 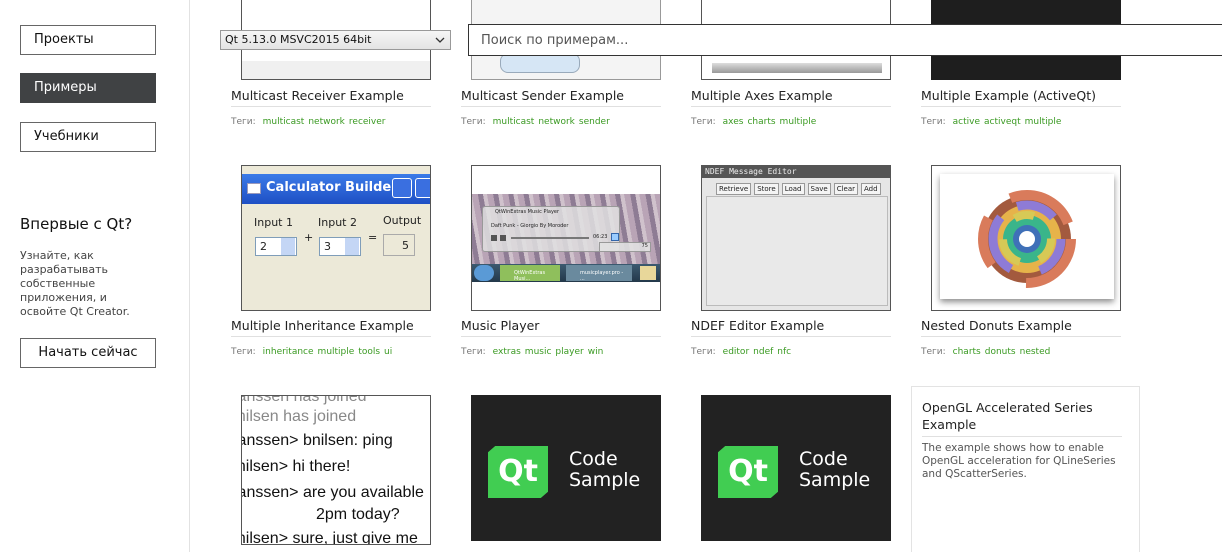 What do you see at coordinates (1022, 416) in the screenshot?
I see `example-title: OpenGL Accelerated Series Example` at bounding box center [1022, 416].